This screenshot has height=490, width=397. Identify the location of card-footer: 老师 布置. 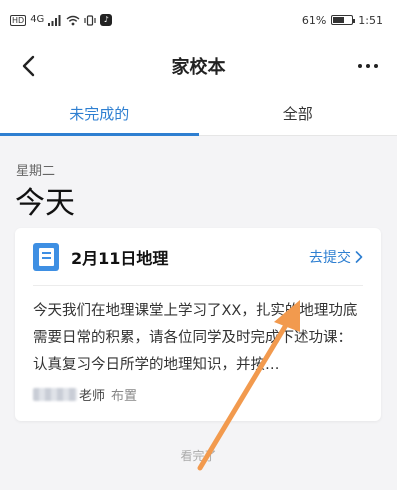
(85, 394).